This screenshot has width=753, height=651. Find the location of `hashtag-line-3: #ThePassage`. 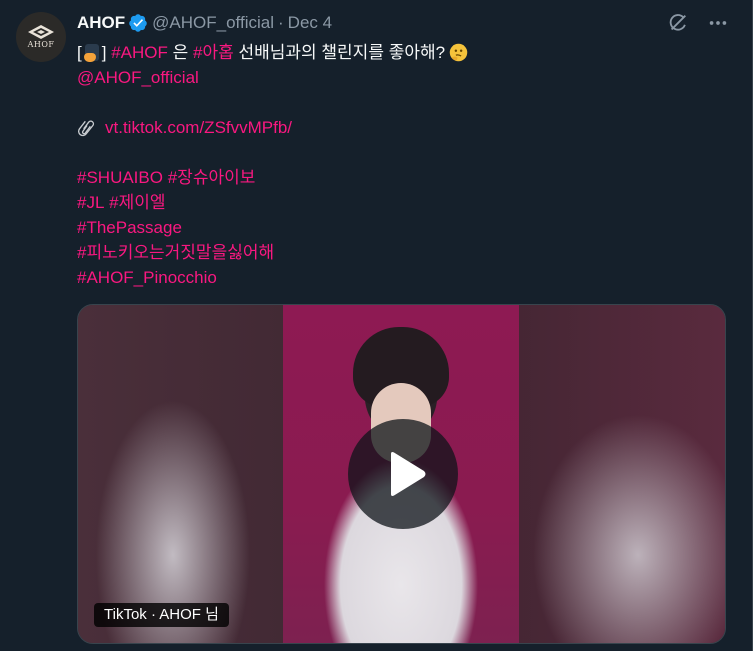

hashtag-line-3: #ThePassage is located at coordinates (397, 227).